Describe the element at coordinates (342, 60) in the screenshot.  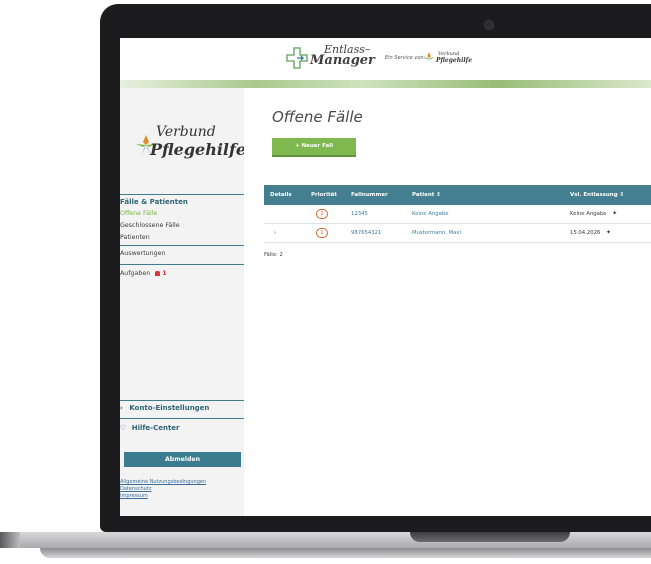
I see `app-title-line2: Manager` at that location.